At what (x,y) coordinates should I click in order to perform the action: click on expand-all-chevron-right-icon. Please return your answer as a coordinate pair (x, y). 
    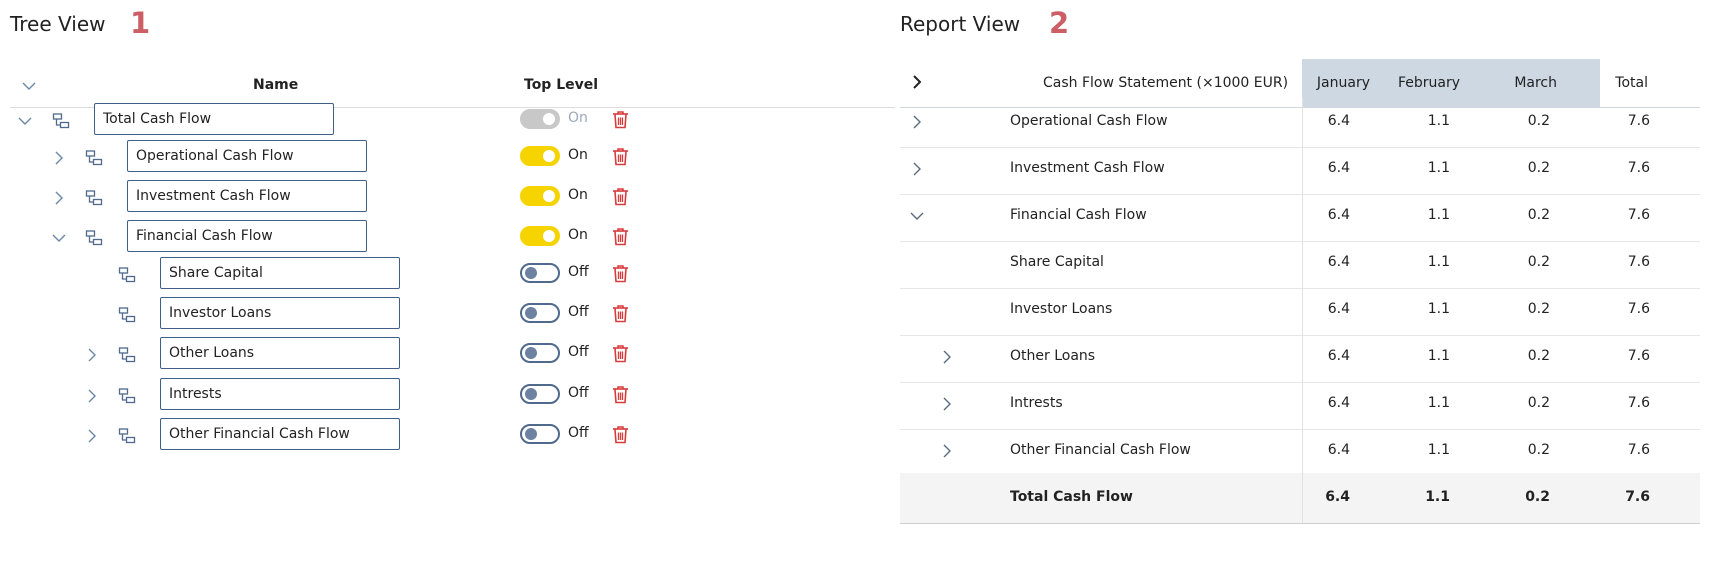
    Looking at the image, I should click on (917, 82).